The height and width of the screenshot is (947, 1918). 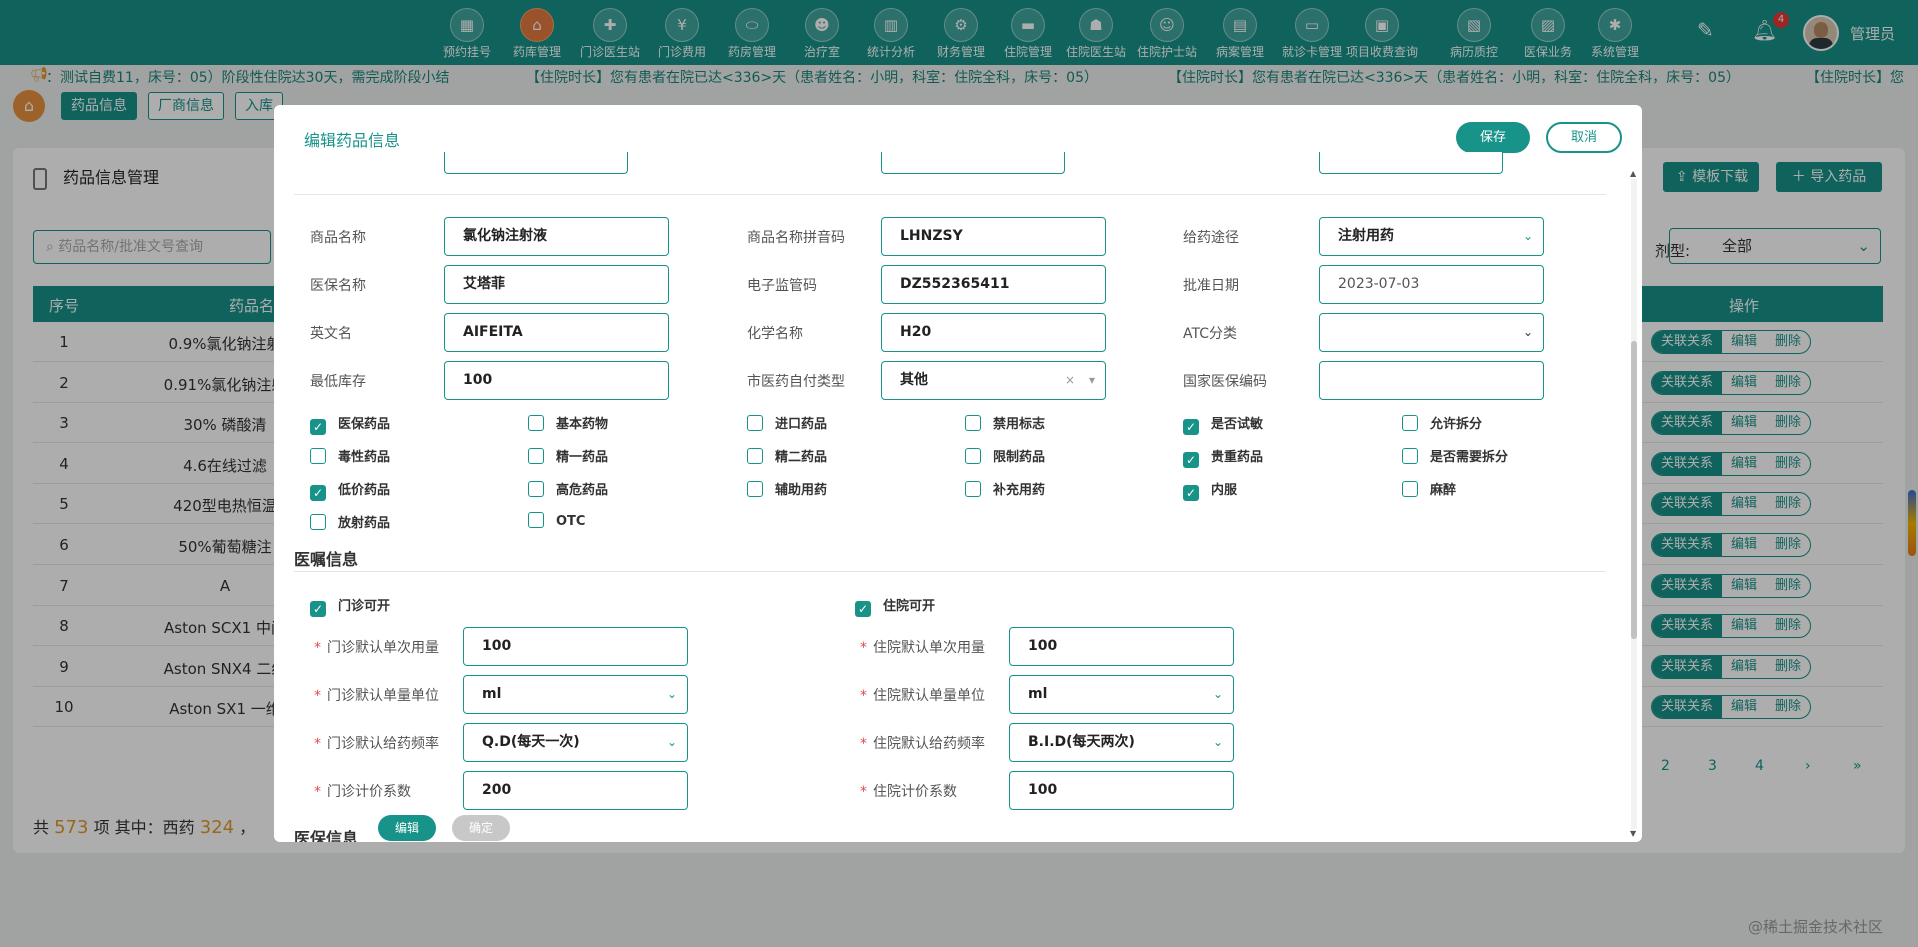 I want to click on route-select: 注射用药 ⌄, so click(x=1431, y=236).